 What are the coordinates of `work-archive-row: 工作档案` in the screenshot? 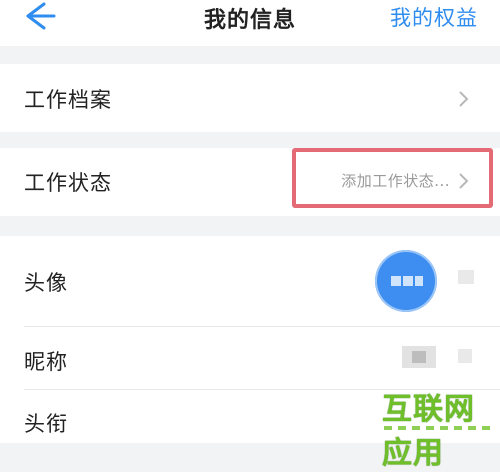 It's located at (250, 98).